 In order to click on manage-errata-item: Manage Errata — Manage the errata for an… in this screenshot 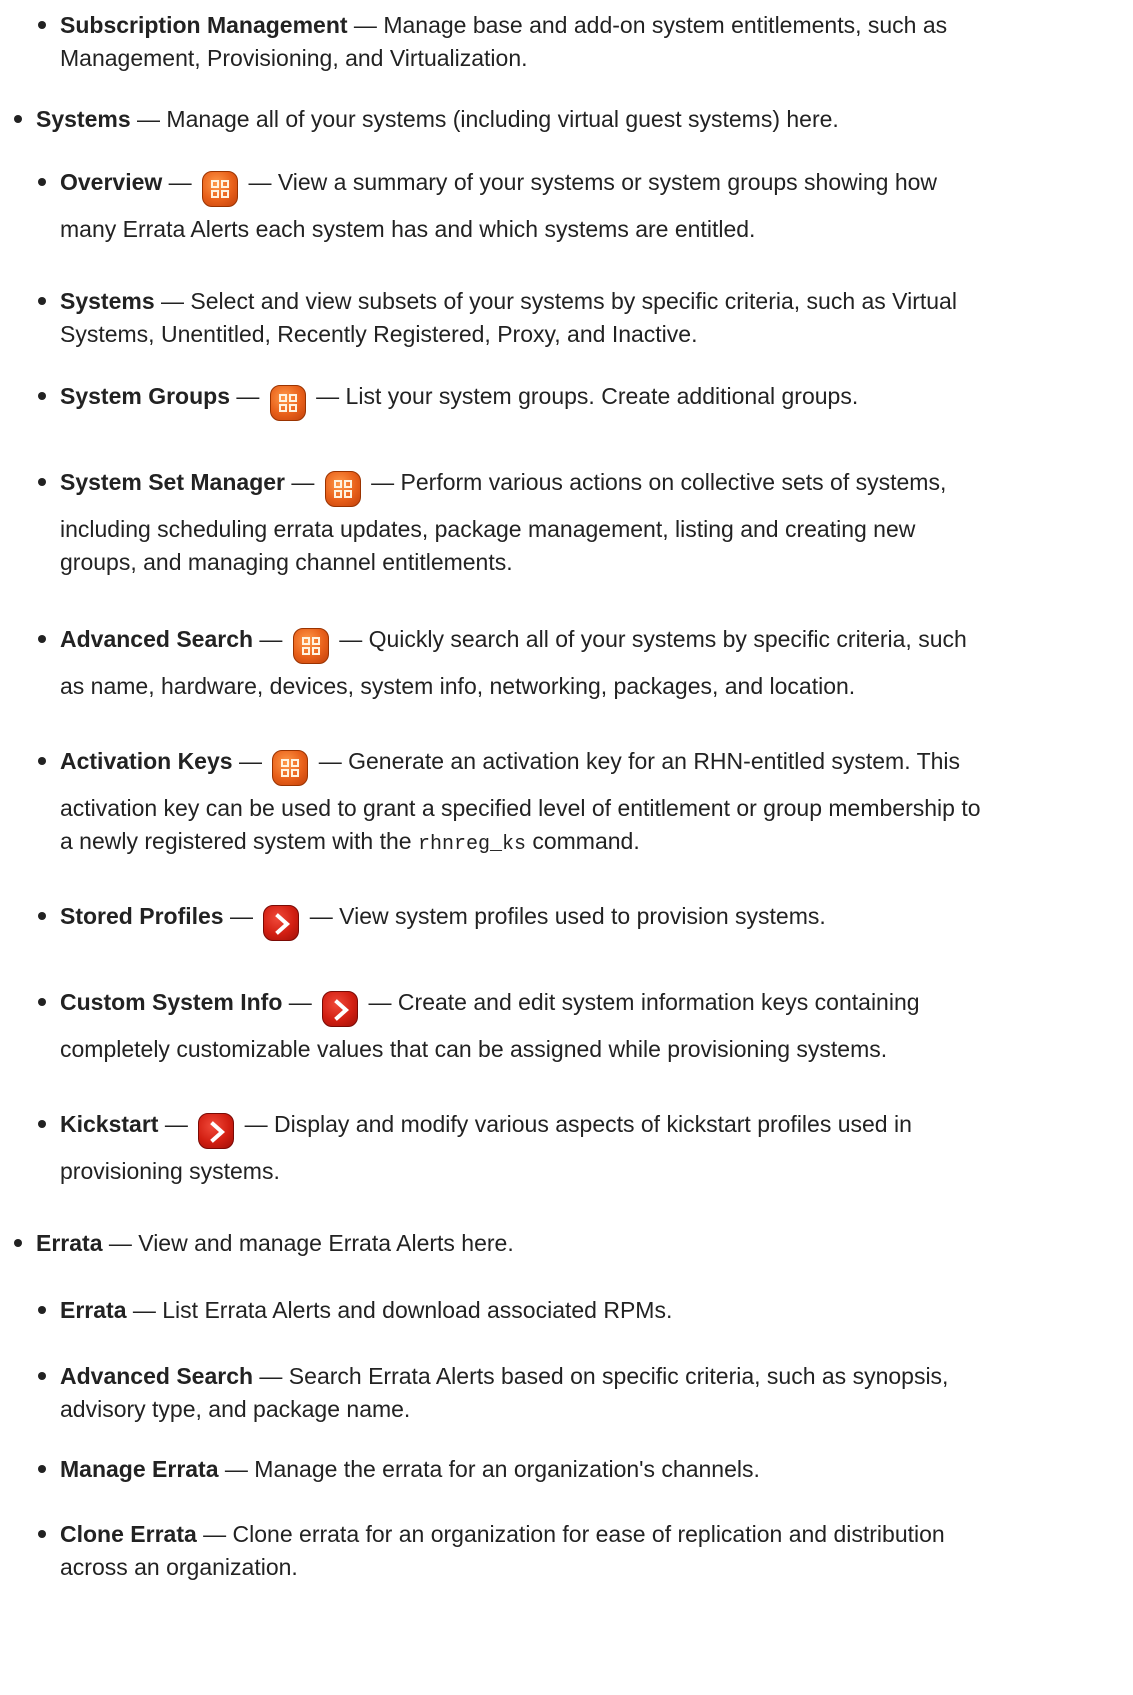, I will do `click(579, 1469)`.